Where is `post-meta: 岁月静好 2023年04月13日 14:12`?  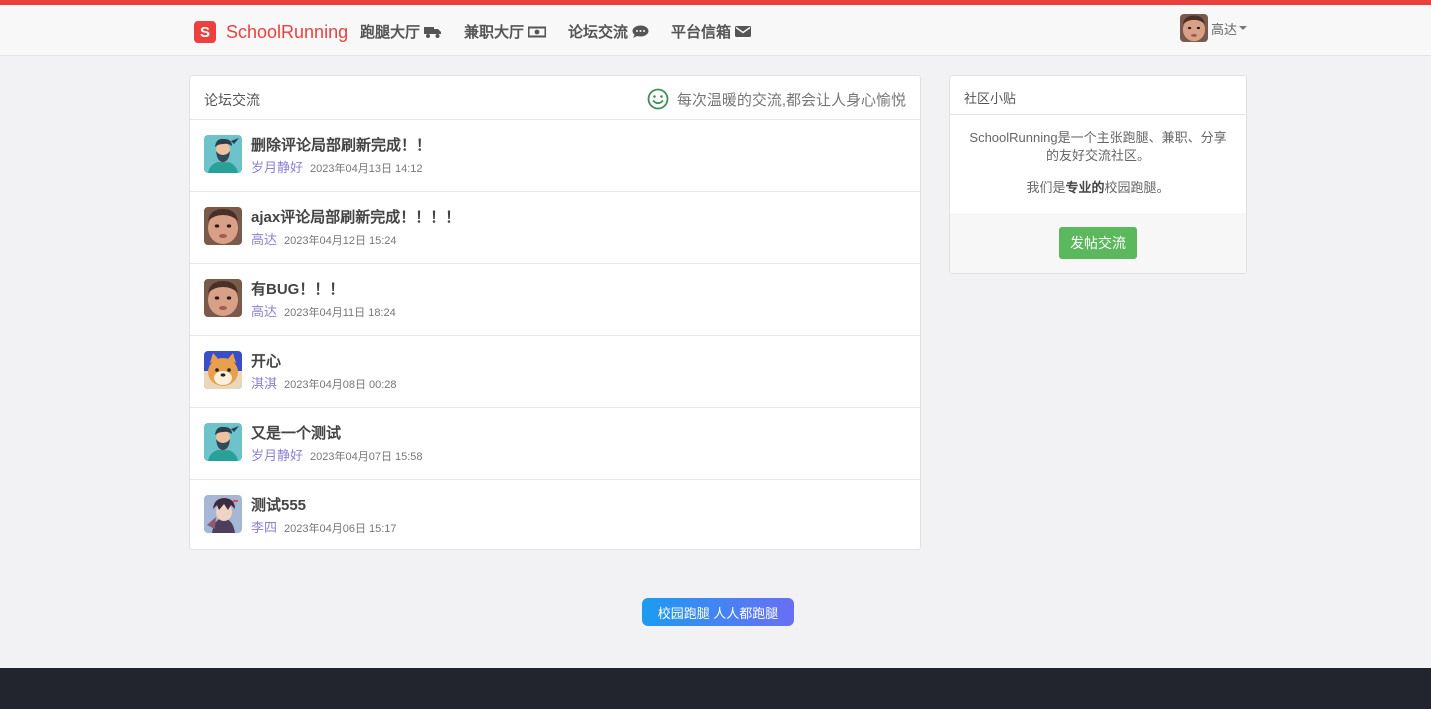 post-meta: 岁月静好 2023年04月13日 14:12 is located at coordinates (337, 166).